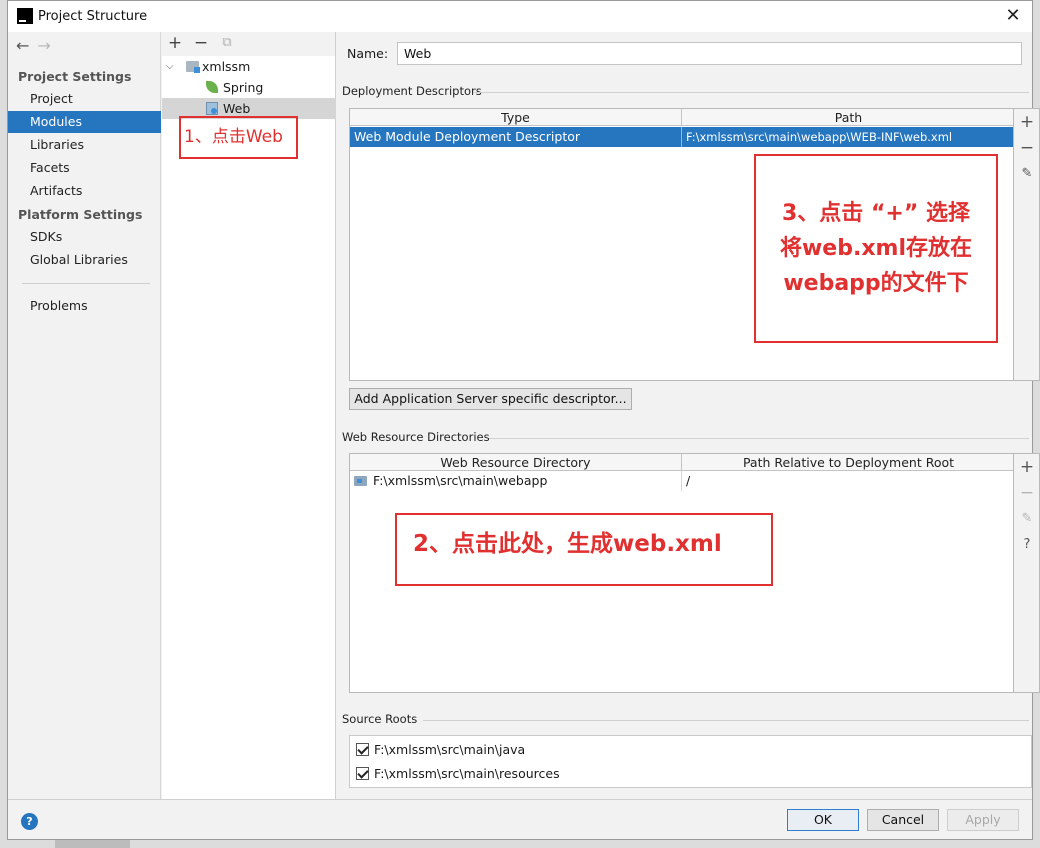  Describe the element at coordinates (84, 306) in the screenshot. I see `sidebar-item-problems: Problems` at that location.